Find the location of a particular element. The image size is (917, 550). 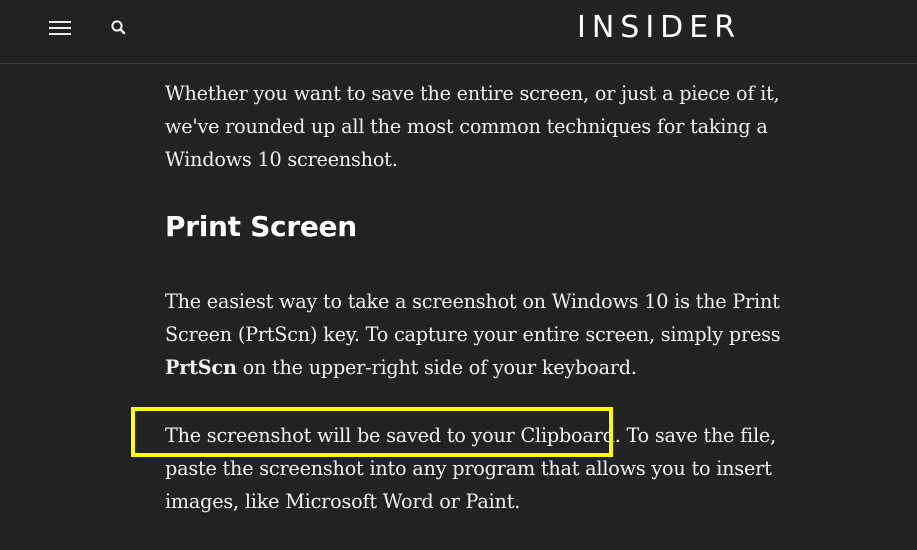

prtscn-key-bold: PrtScn is located at coordinates (201, 367).